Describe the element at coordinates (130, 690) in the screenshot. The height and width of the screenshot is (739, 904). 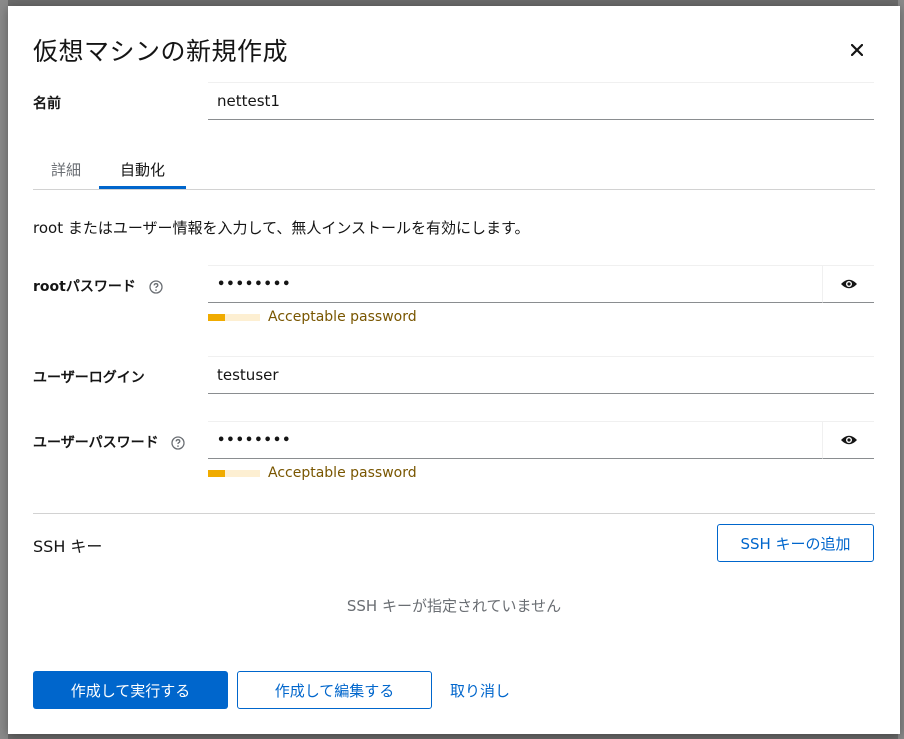
I see `create-and-run-button: 作成して実行する` at that location.